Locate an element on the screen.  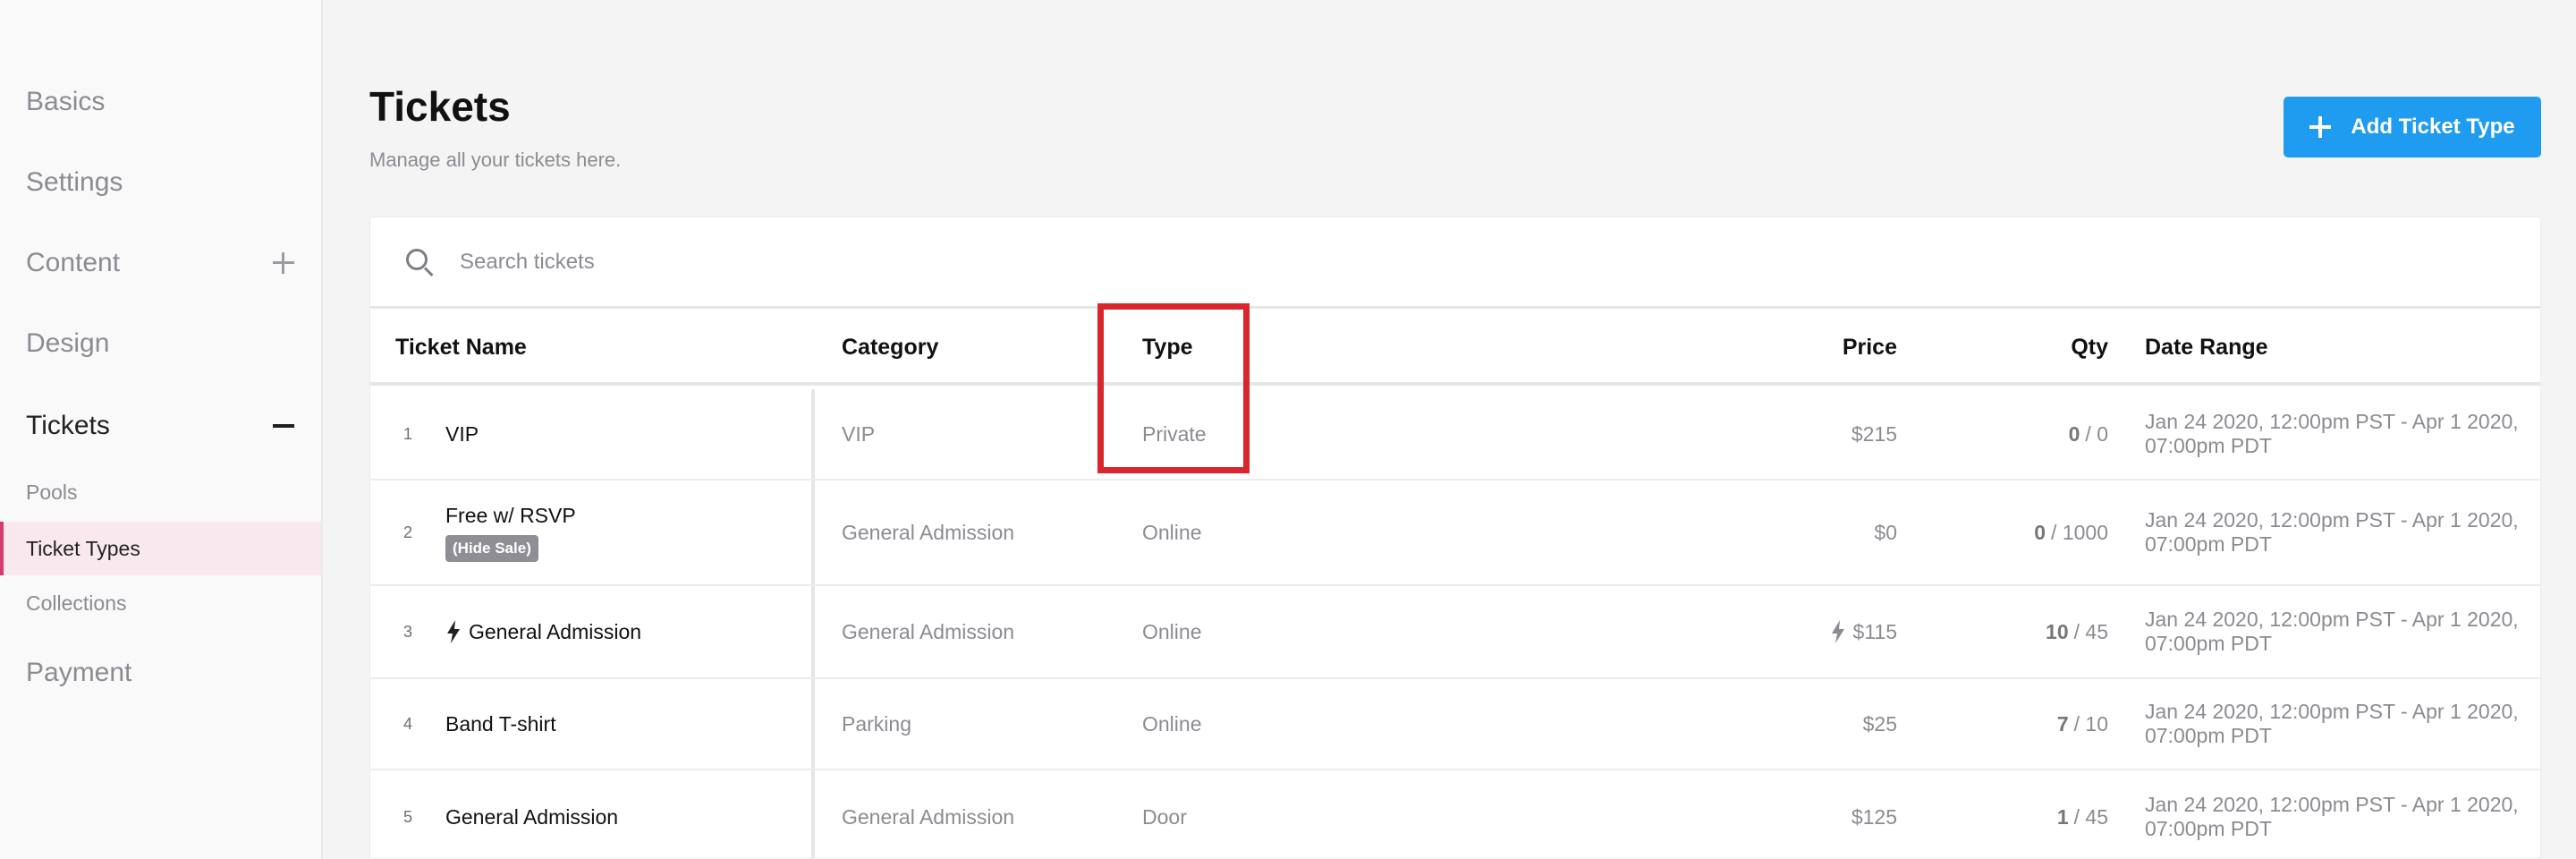
sidebar-item-label: Basics is located at coordinates (66, 101).